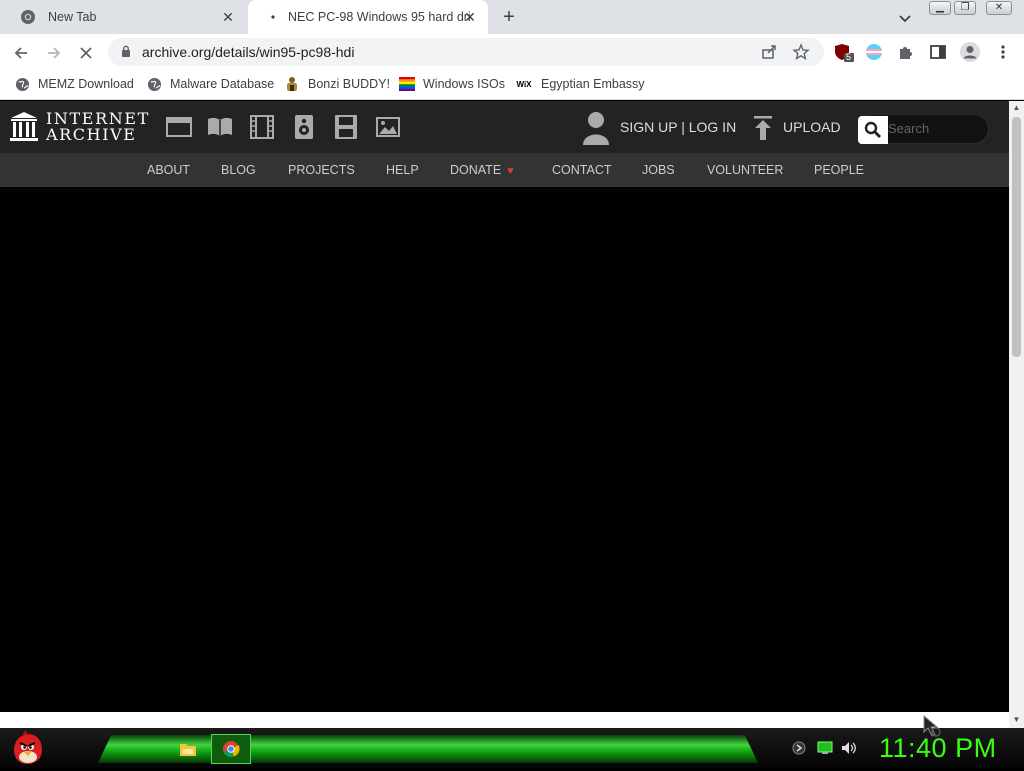  I want to click on tab-title: NEC PC-98 Windows 95 hard drive, so click(379, 17).